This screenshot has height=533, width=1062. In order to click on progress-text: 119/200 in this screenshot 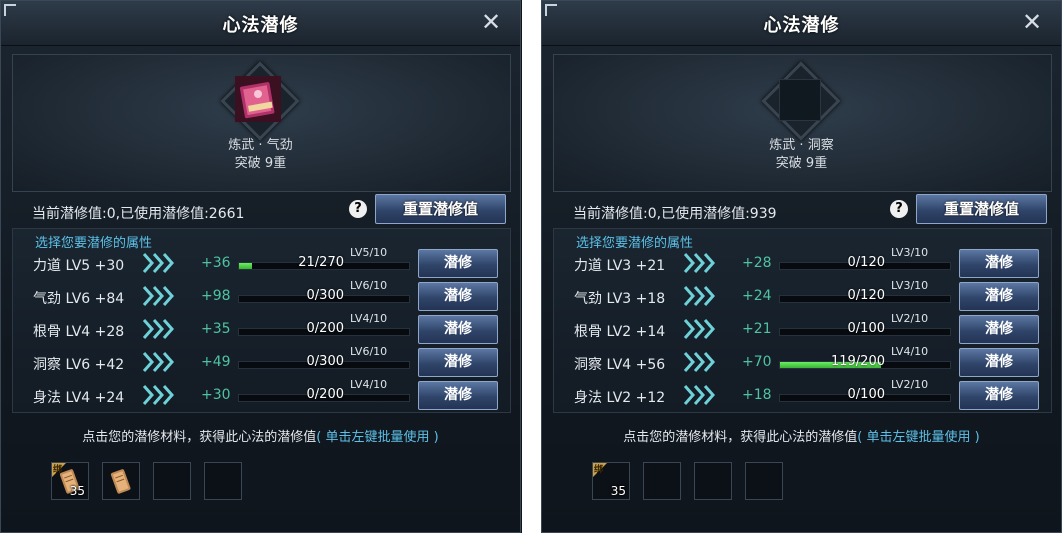, I will do `click(857, 361)`.